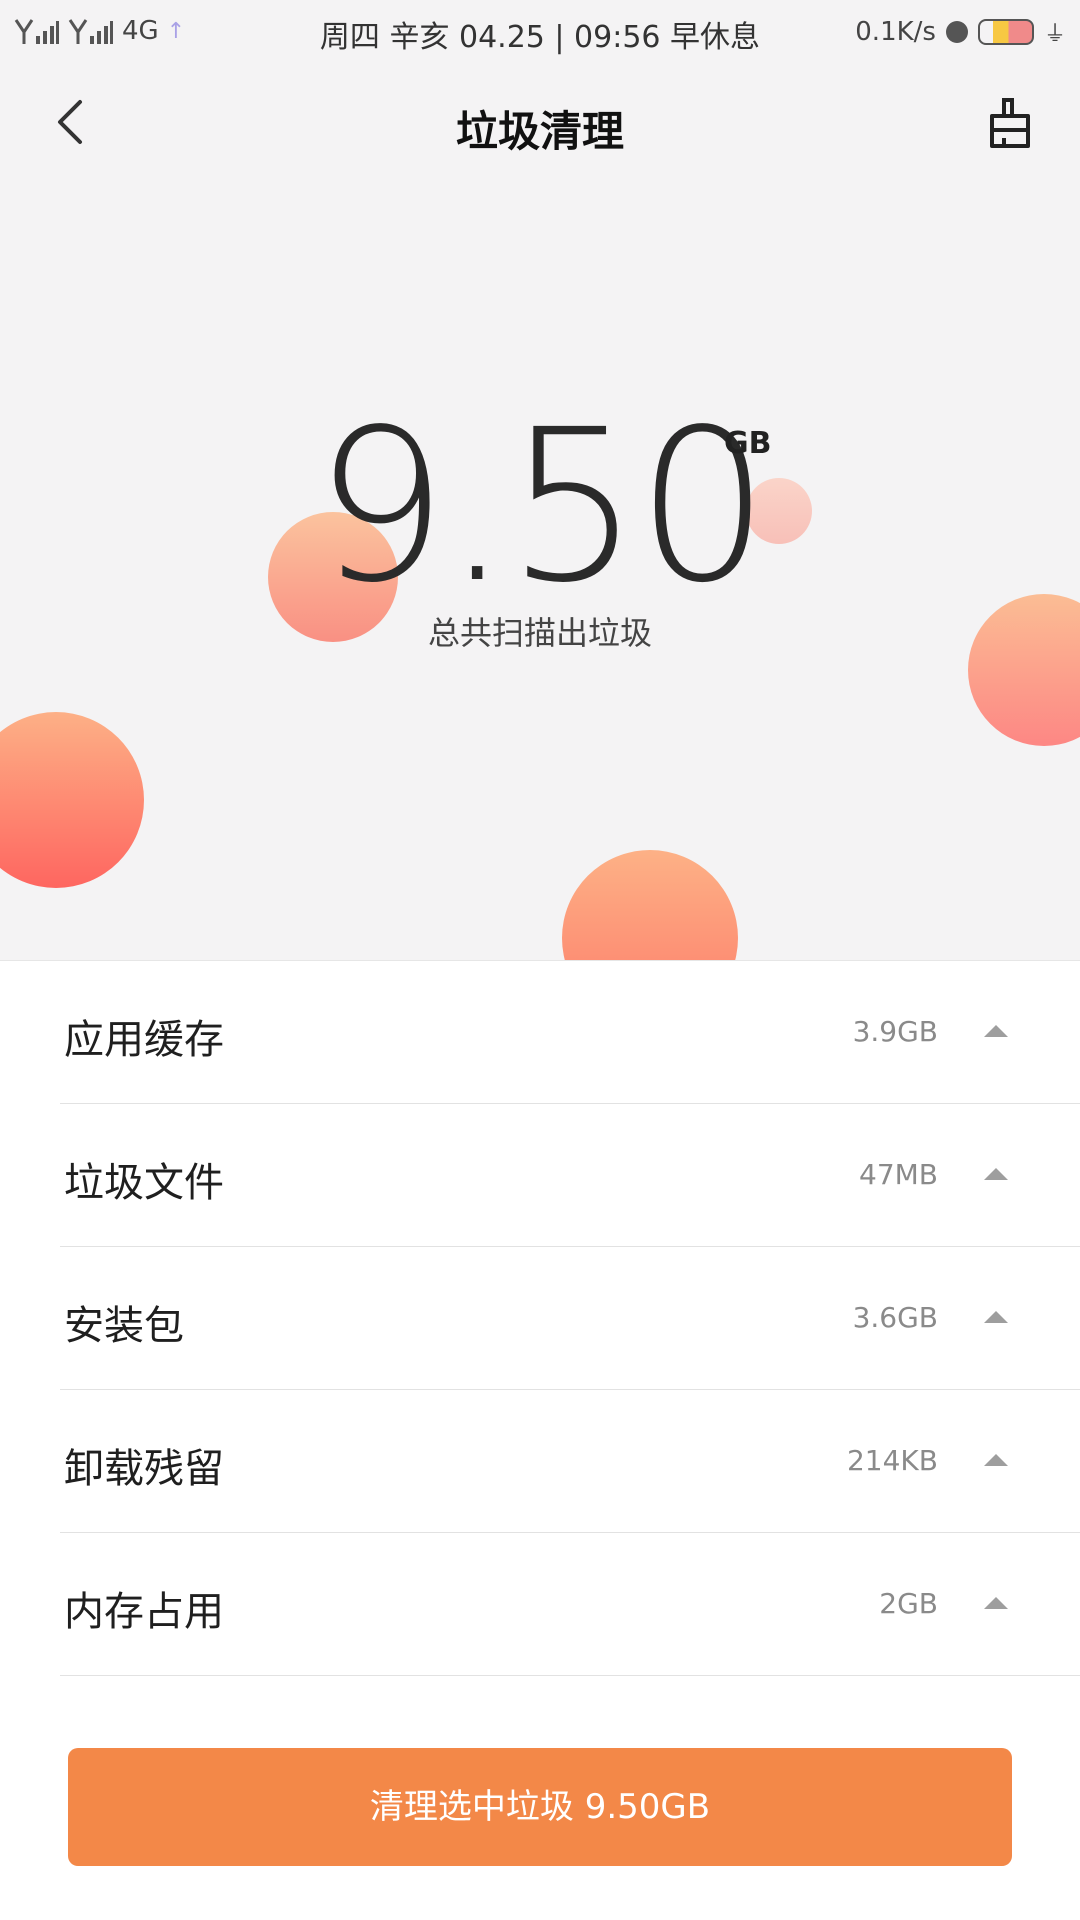 This screenshot has width=1080, height=1920. I want to click on network-speed: 0.1K/s, so click(895, 32).